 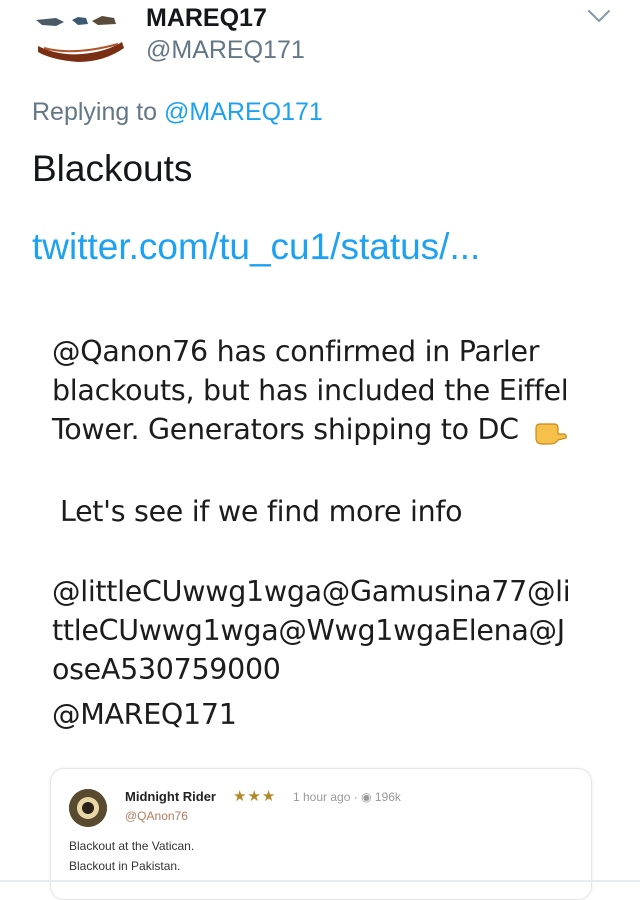 I want to click on user-handle: @MAREQ171, so click(x=225, y=50).